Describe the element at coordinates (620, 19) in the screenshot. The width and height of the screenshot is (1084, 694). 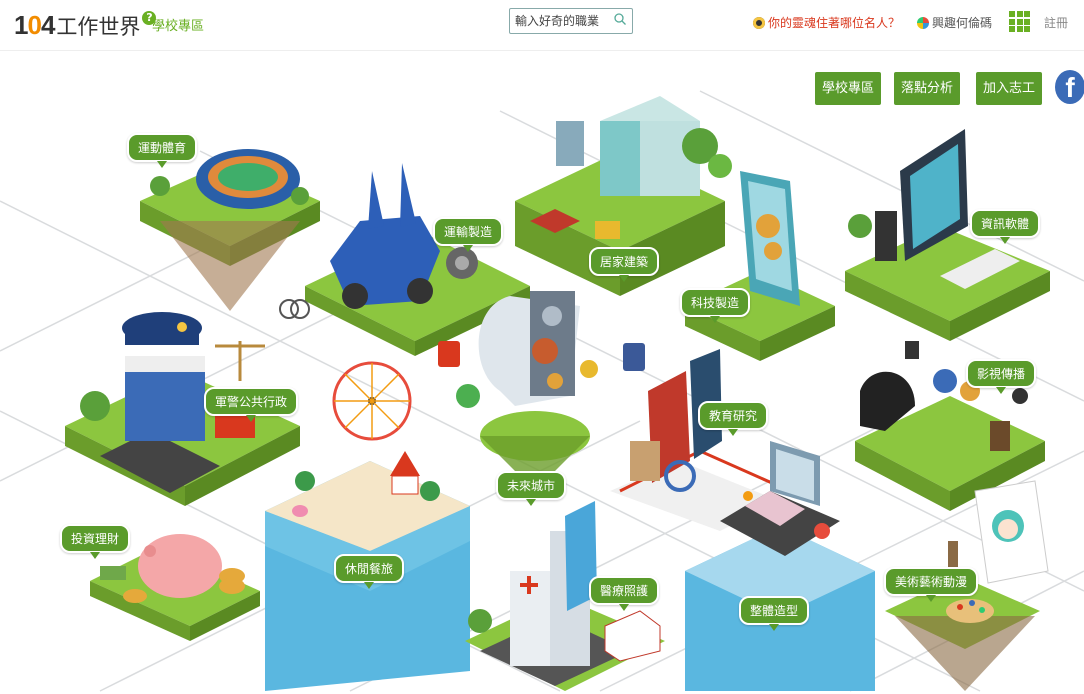
I see `search-icon` at that location.